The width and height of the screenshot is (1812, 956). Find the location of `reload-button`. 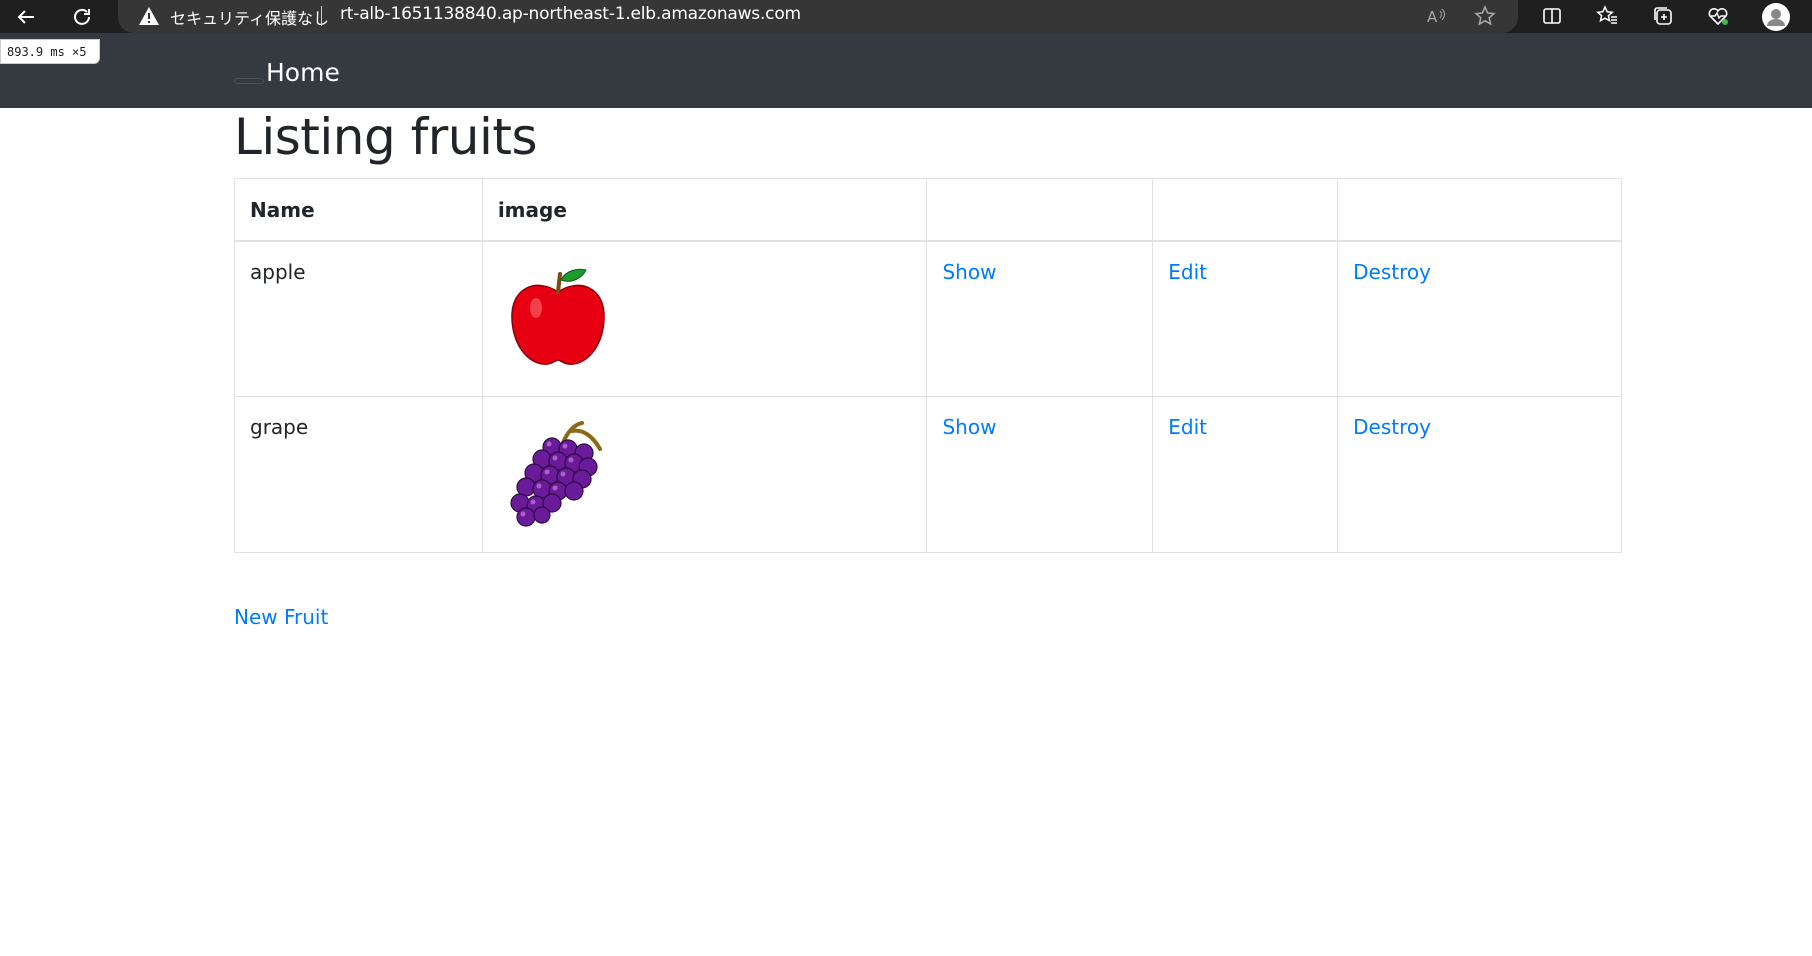

reload-button is located at coordinates (82, 16).